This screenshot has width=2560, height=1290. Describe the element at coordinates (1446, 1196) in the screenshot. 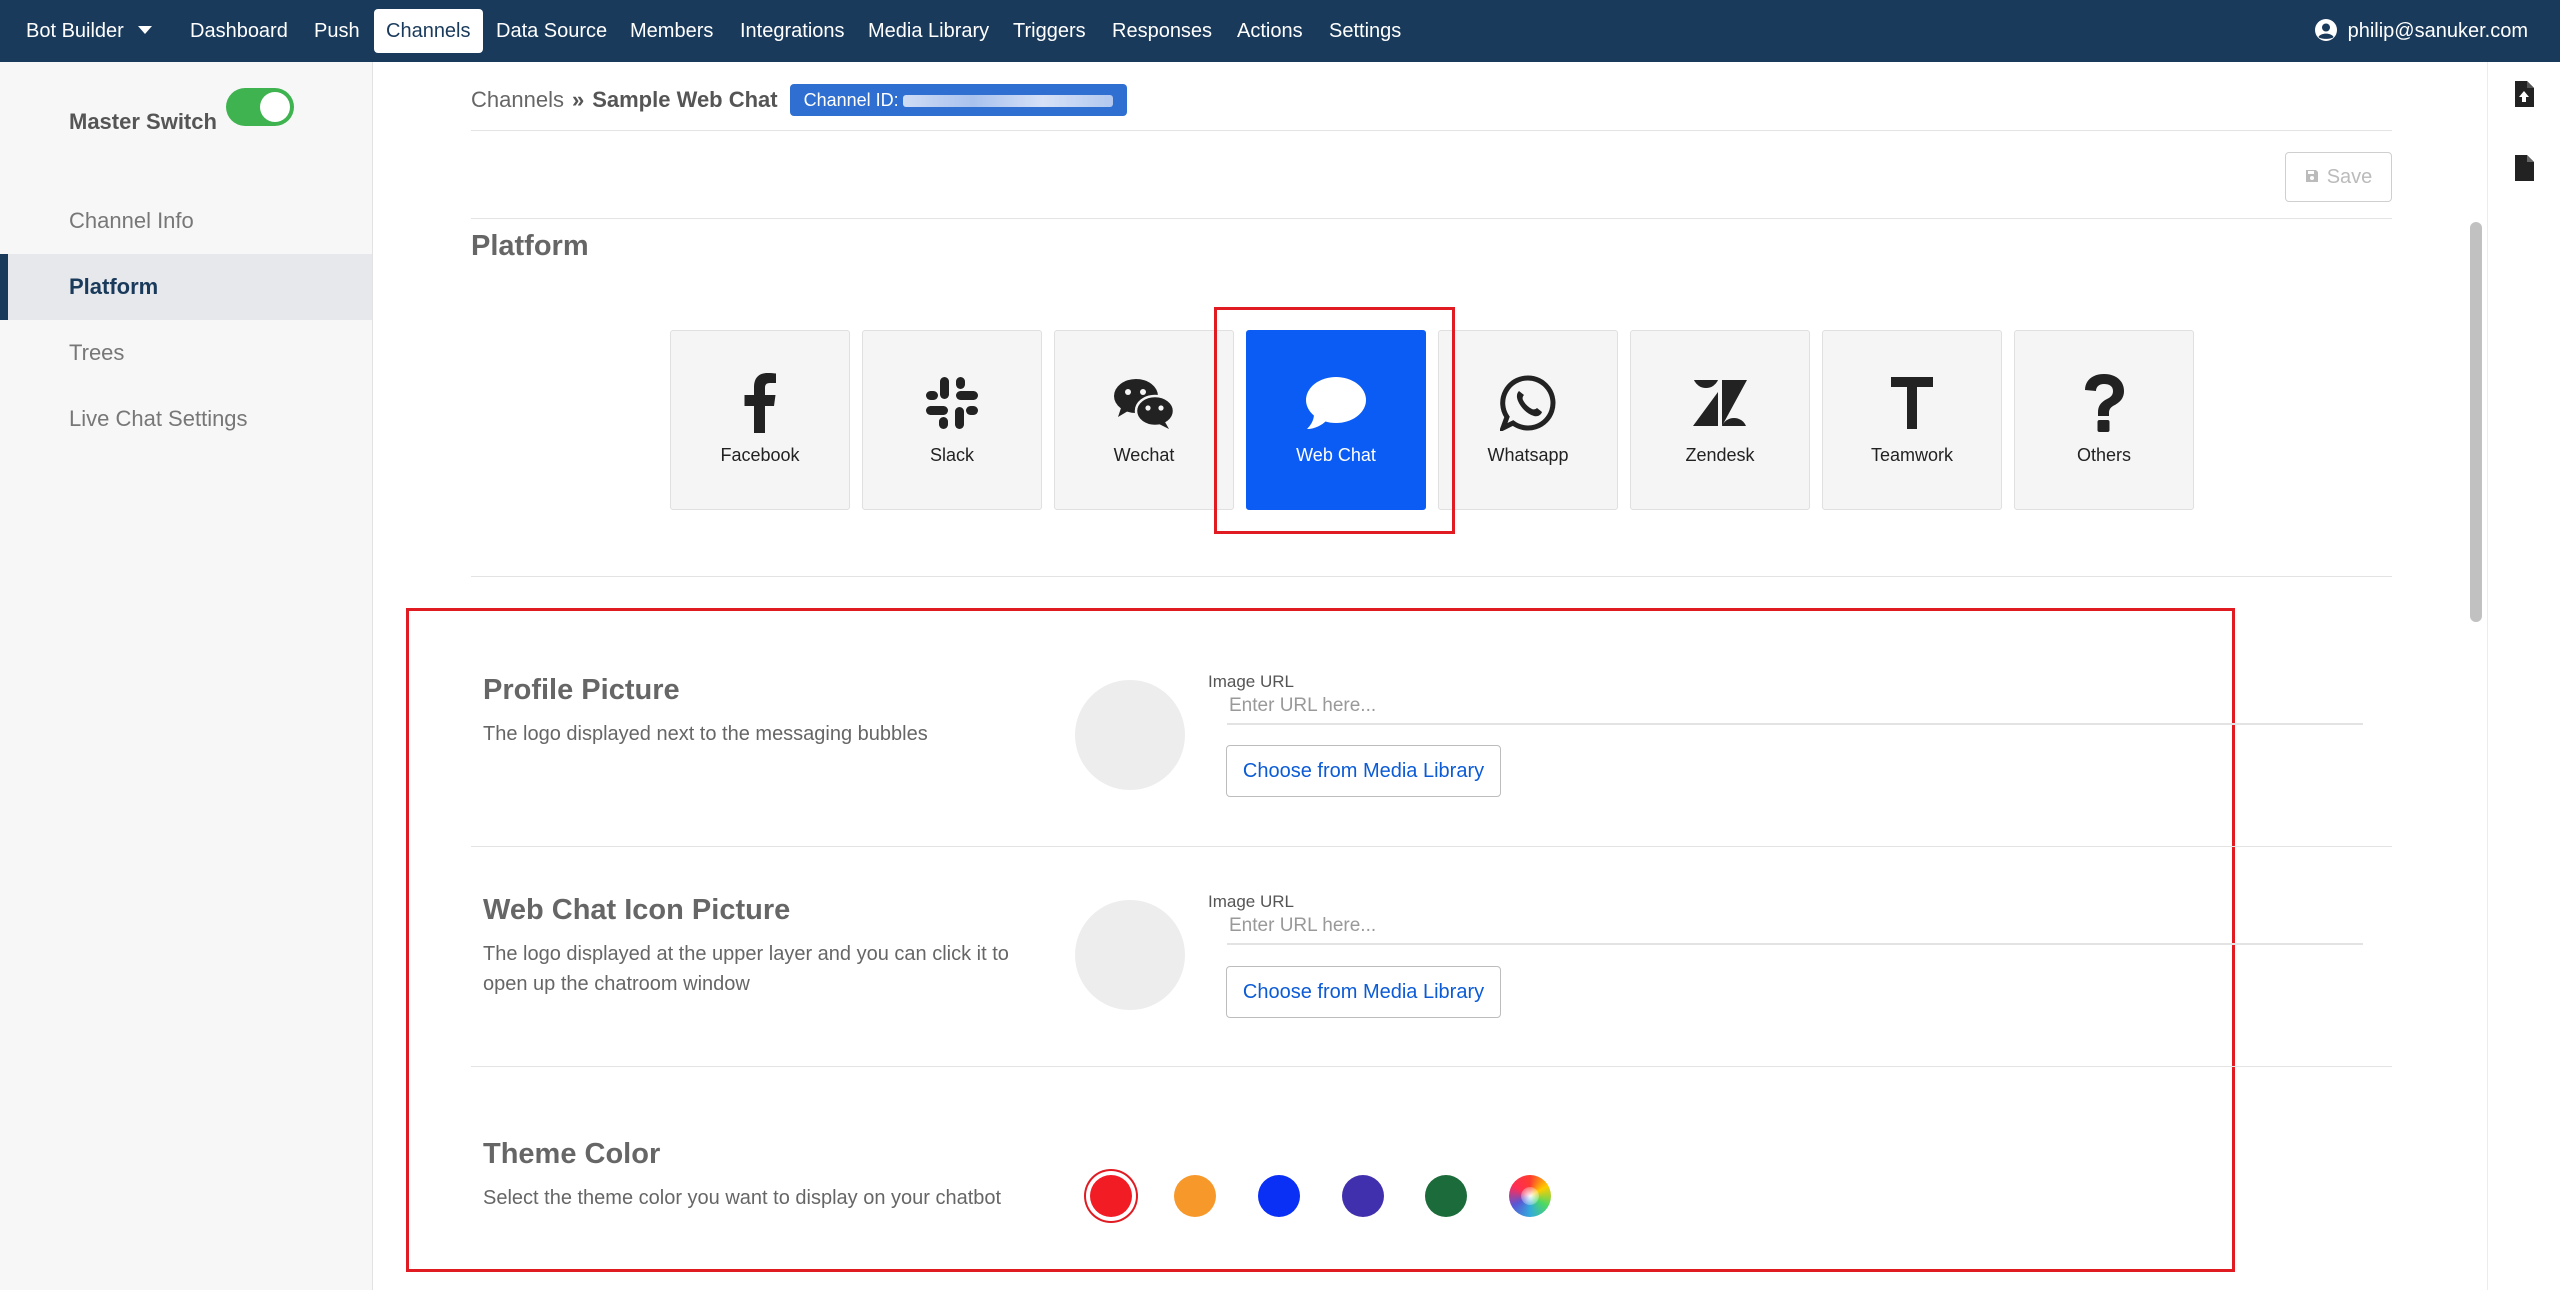

I see `theme-swatch-green` at that location.